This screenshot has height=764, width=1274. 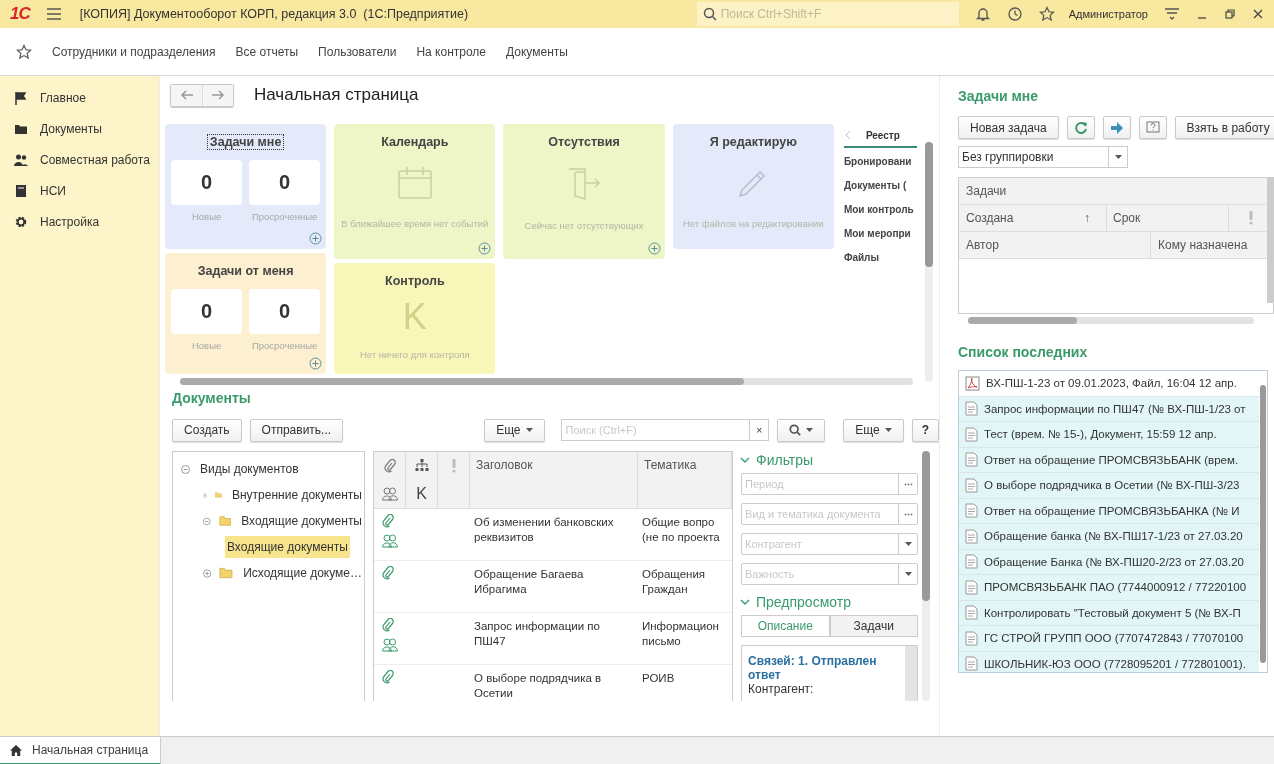 I want to click on search-field: Поиск Ctrl+Shift+F, so click(x=827, y=14).